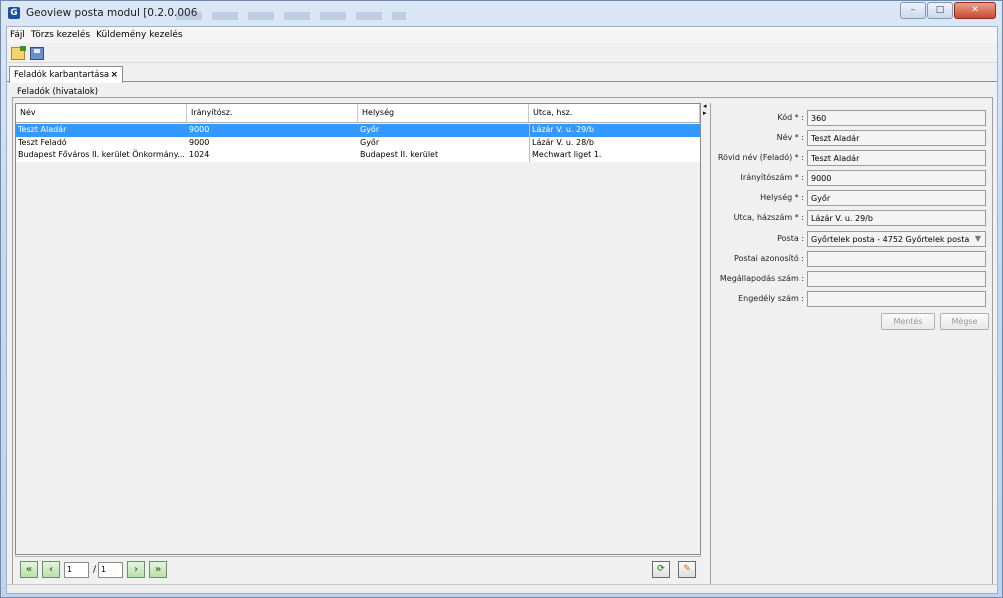 The width and height of the screenshot is (1003, 598). What do you see at coordinates (502, 53) in the screenshot?
I see `toolbar` at bounding box center [502, 53].